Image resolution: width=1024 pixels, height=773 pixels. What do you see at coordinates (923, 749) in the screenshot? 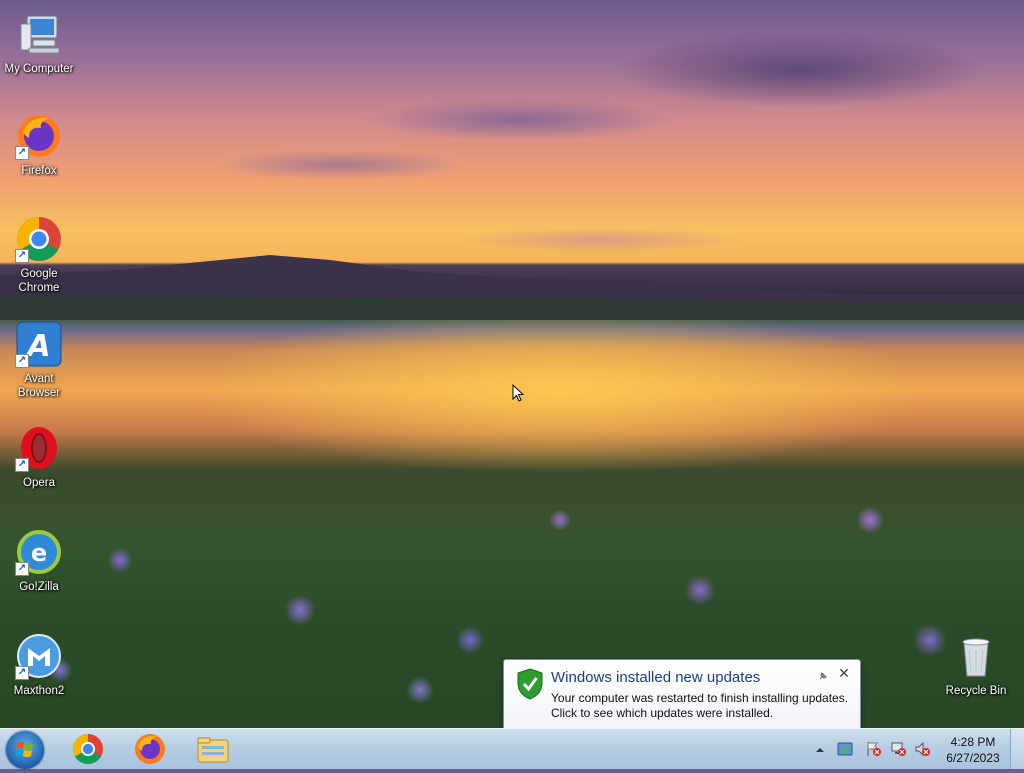
I see `volume-muted-tray-icon` at bounding box center [923, 749].